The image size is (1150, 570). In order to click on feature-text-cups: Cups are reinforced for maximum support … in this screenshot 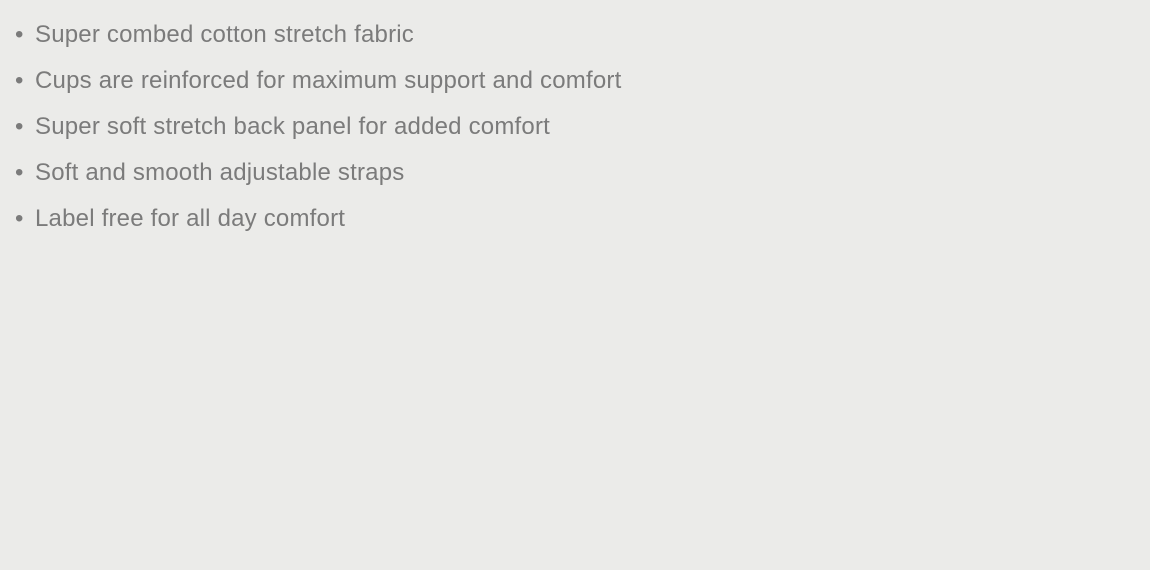, I will do `click(328, 80)`.